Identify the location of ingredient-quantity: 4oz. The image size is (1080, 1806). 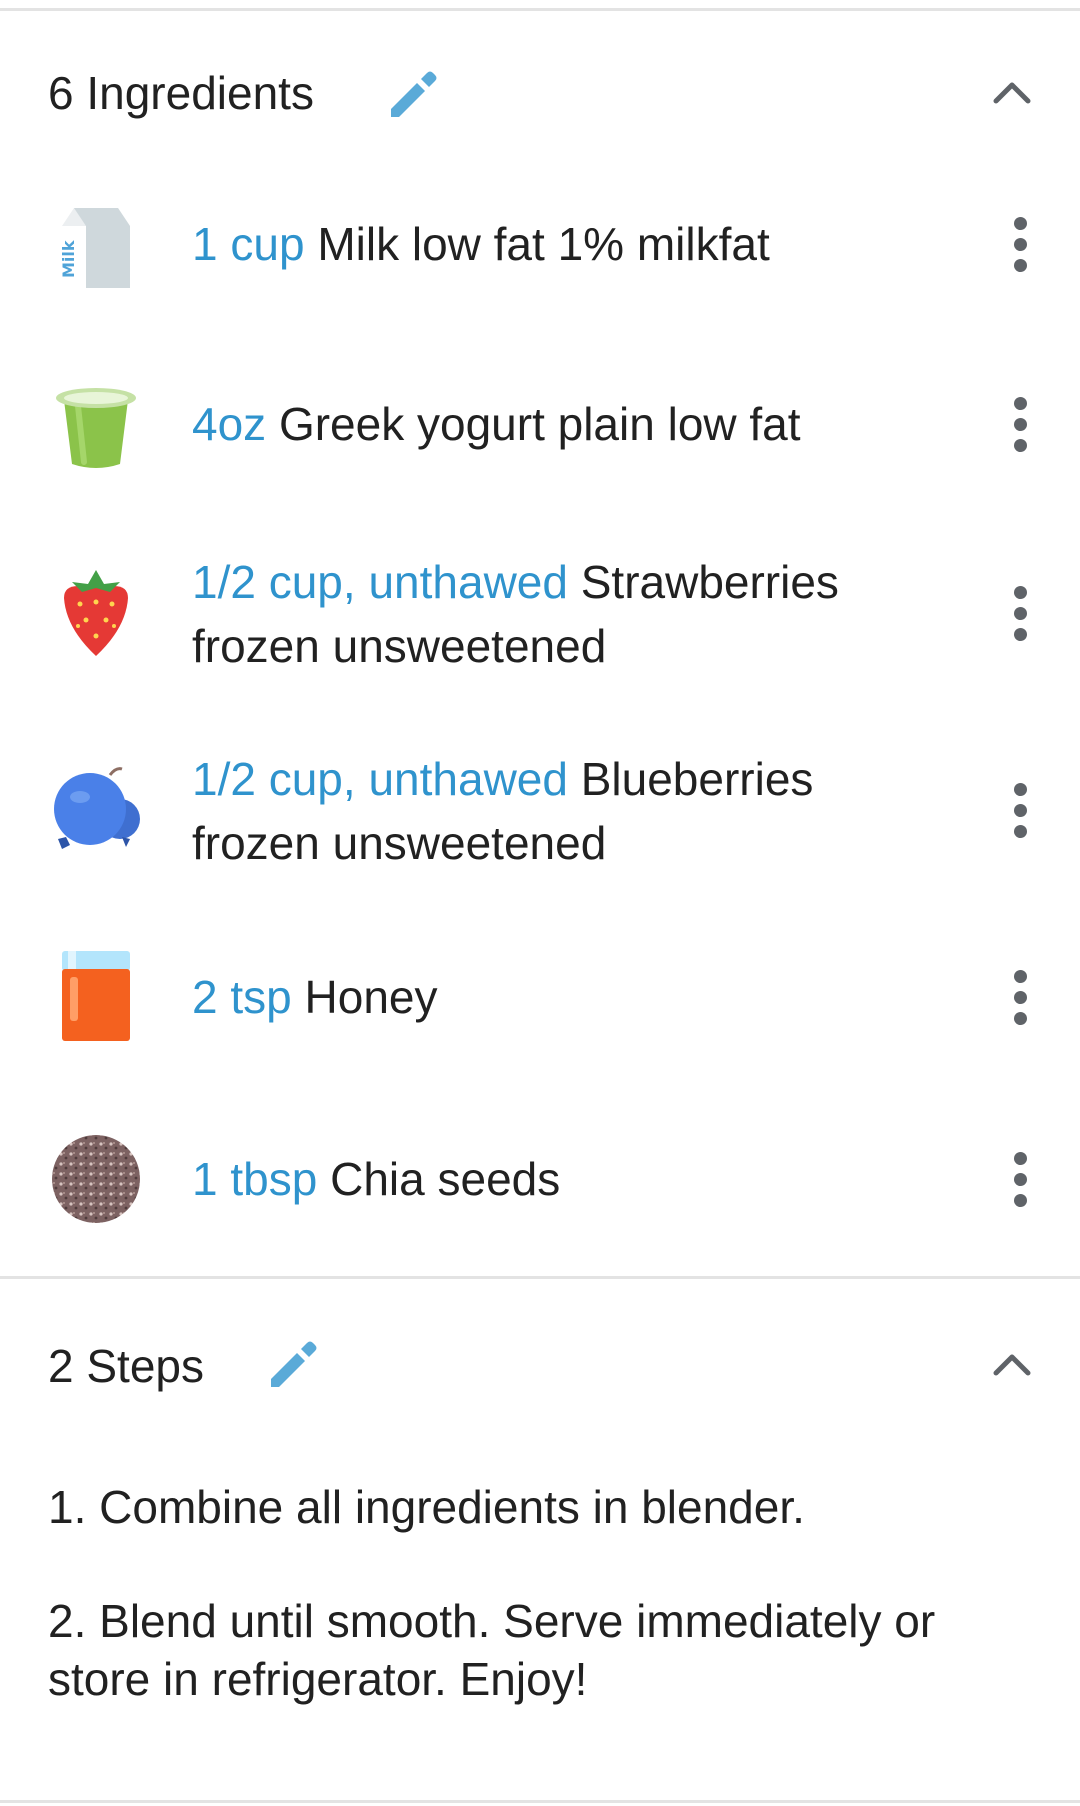
(229, 424).